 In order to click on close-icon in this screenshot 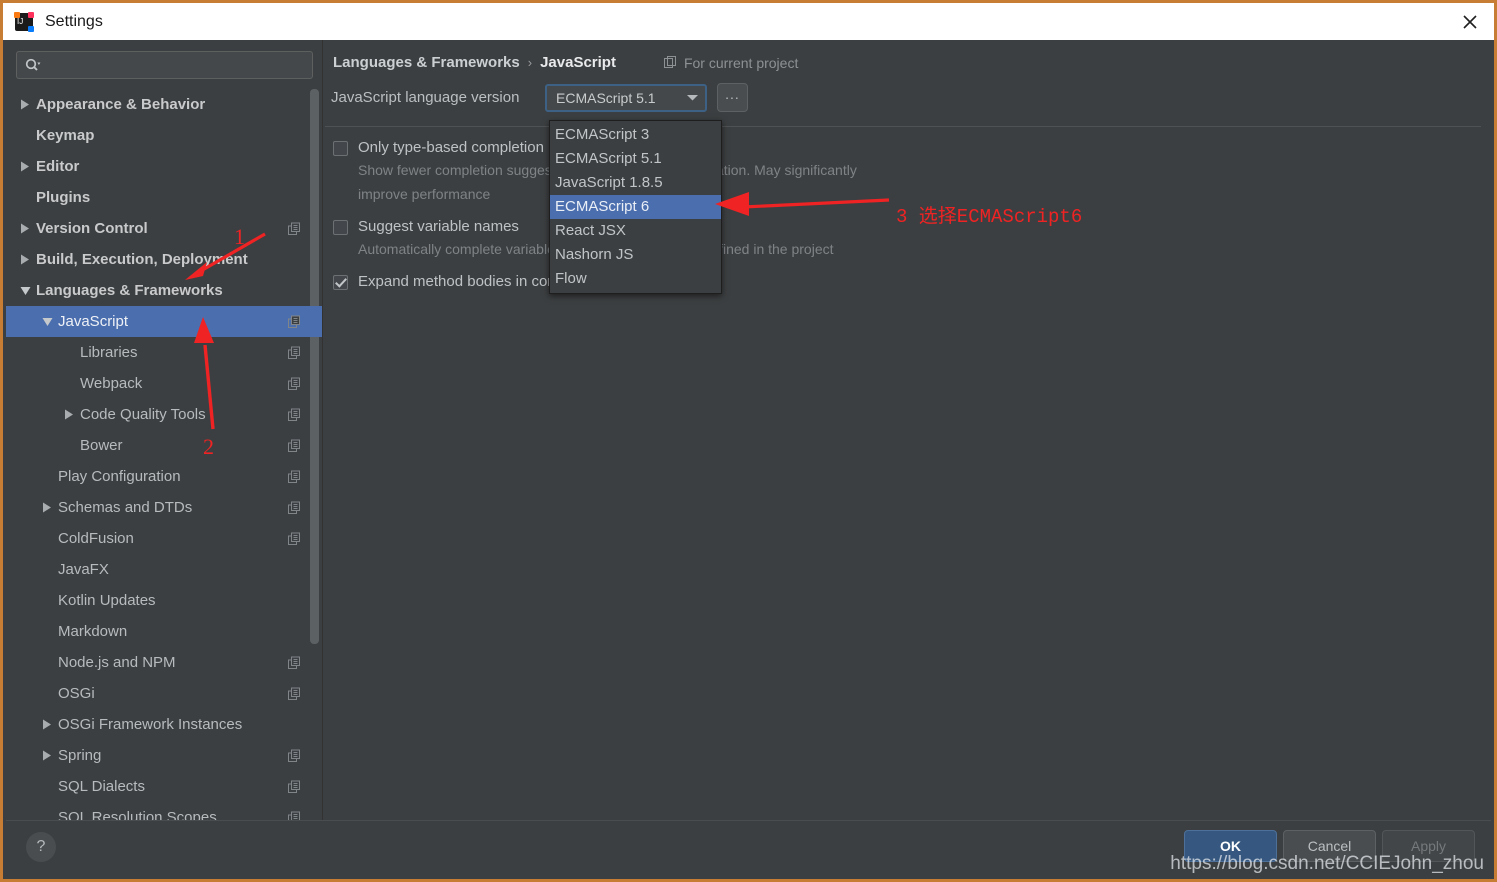, I will do `click(1470, 21)`.